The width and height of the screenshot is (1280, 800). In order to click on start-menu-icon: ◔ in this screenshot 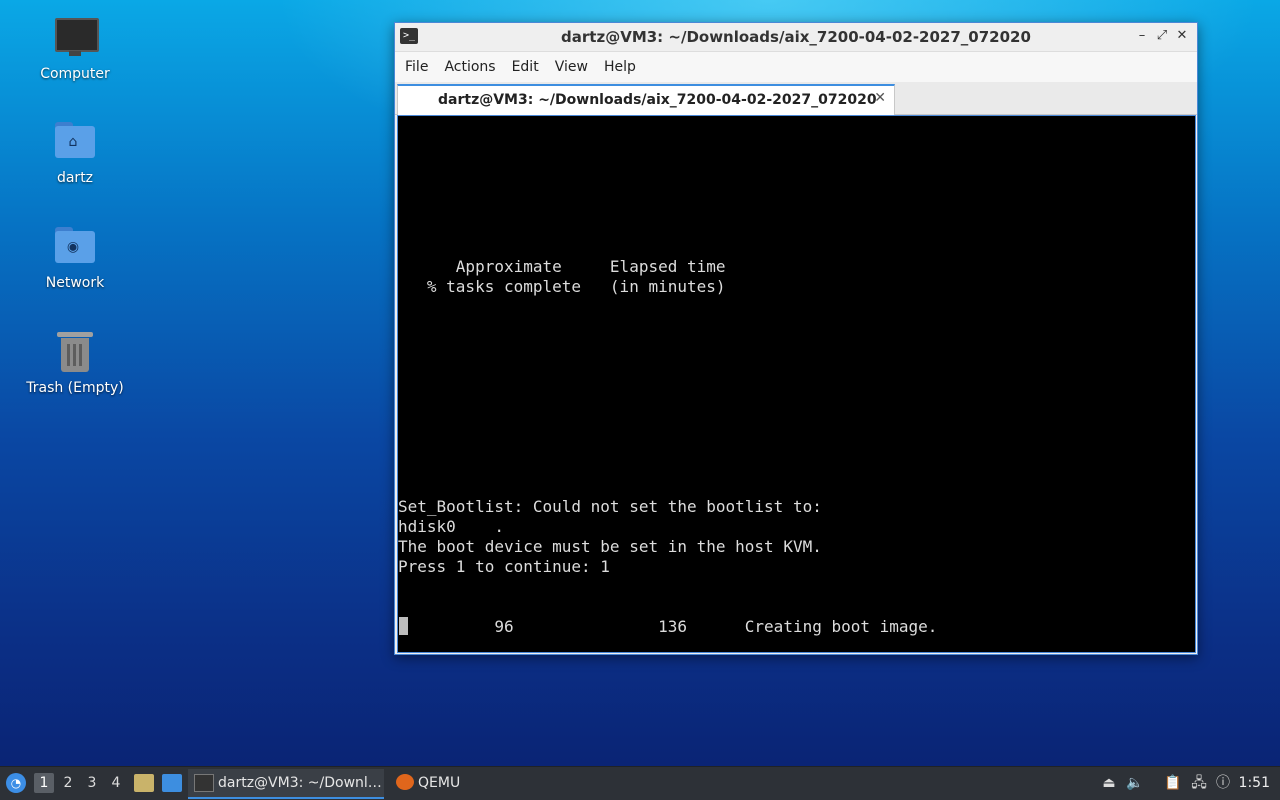, I will do `click(16, 783)`.